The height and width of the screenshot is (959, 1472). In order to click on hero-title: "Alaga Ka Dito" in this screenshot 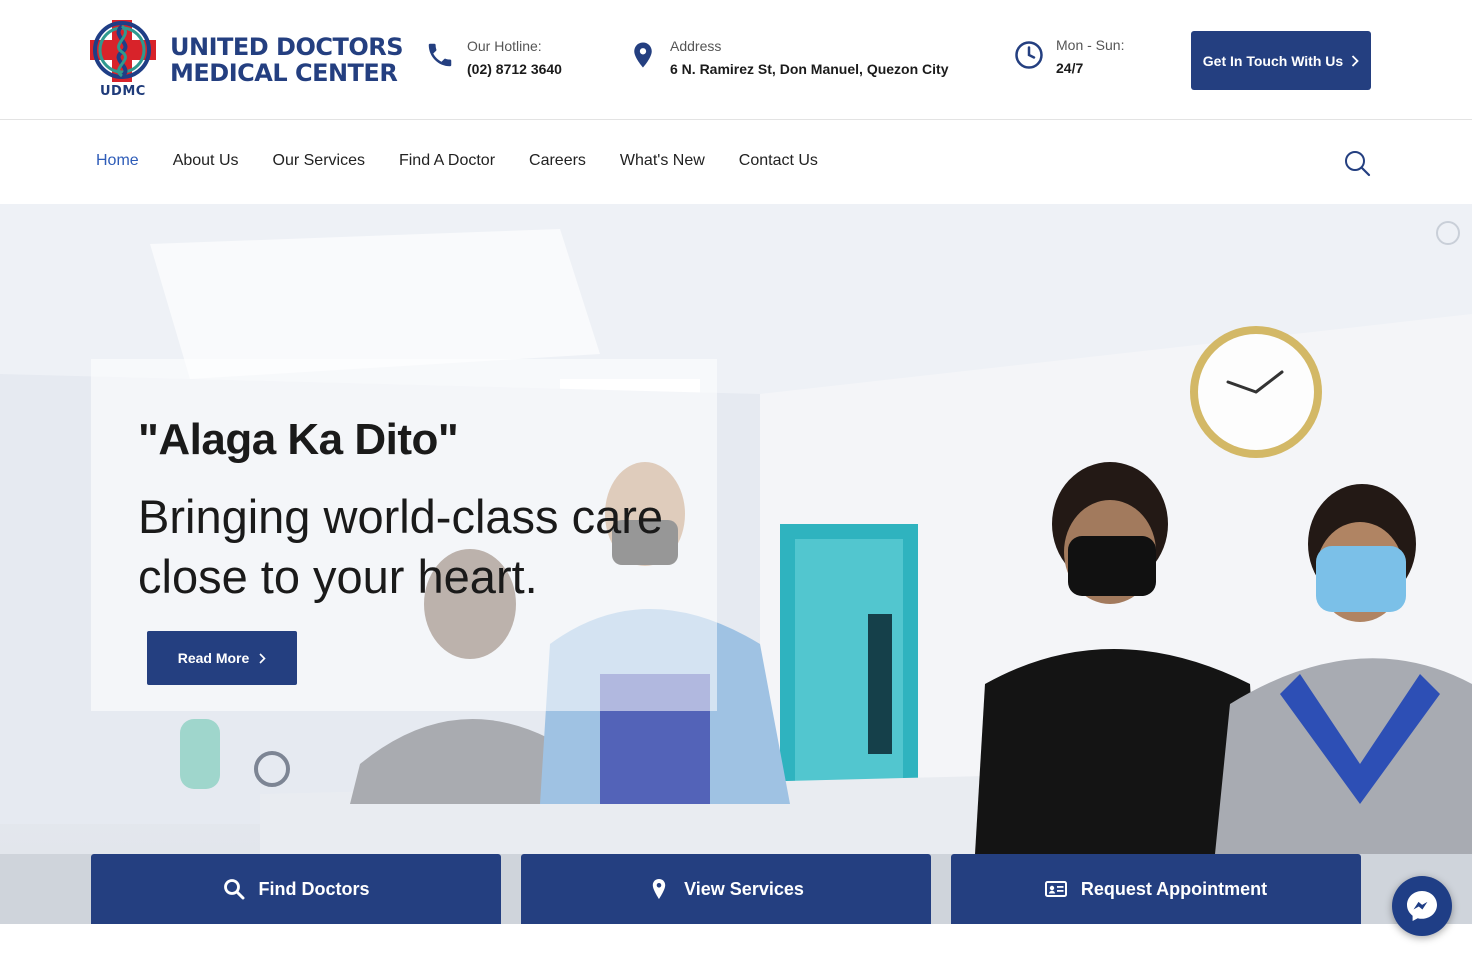, I will do `click(298, 439)`.